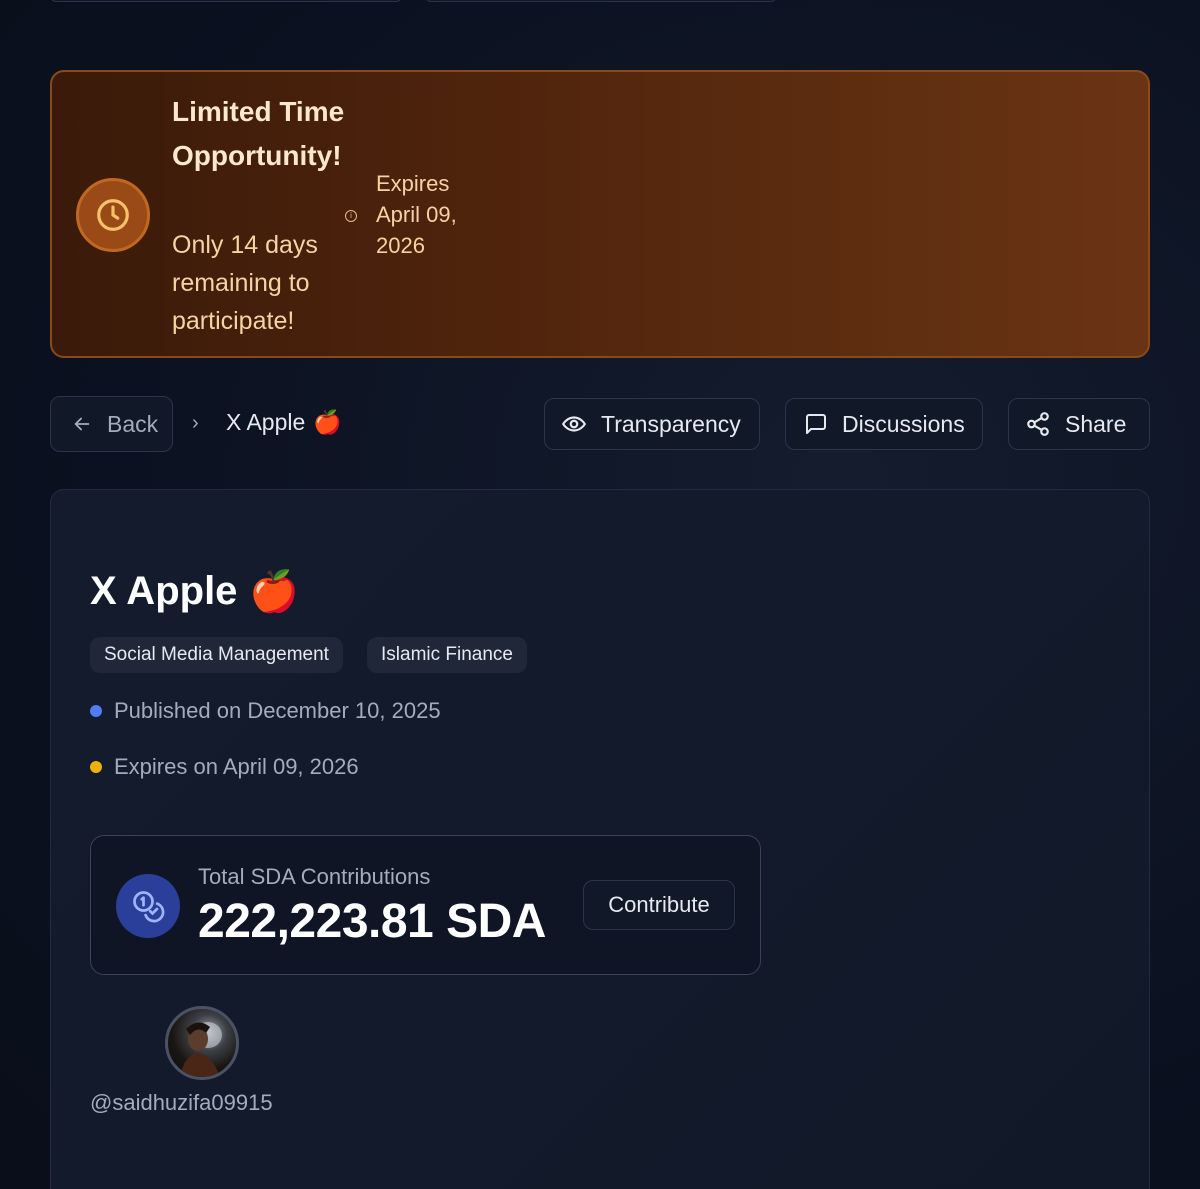 The height and width of the screenshot is (1189, 1200). What do you see at coordinates (816, 424) in the screenshot?
I see `message-square-icon` at bounding box center [816, 424].